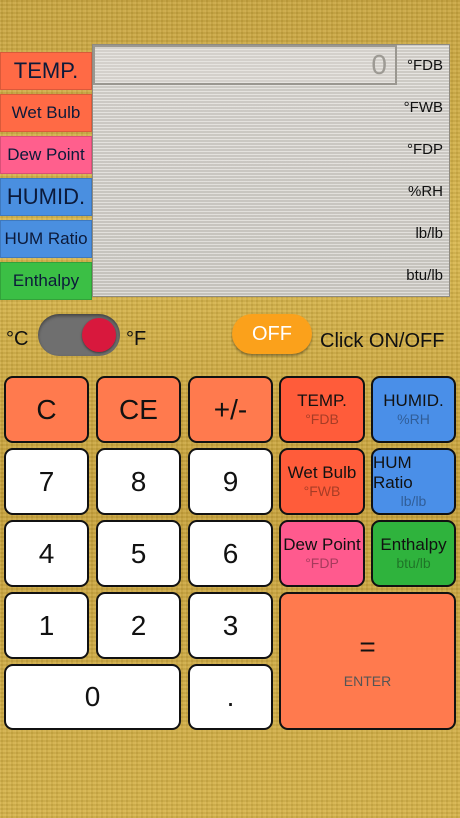 The image size is (460, 818). Describe the element at coordinates (367, 646) in the screenshot. I see `enter-button-label: =` at that location.